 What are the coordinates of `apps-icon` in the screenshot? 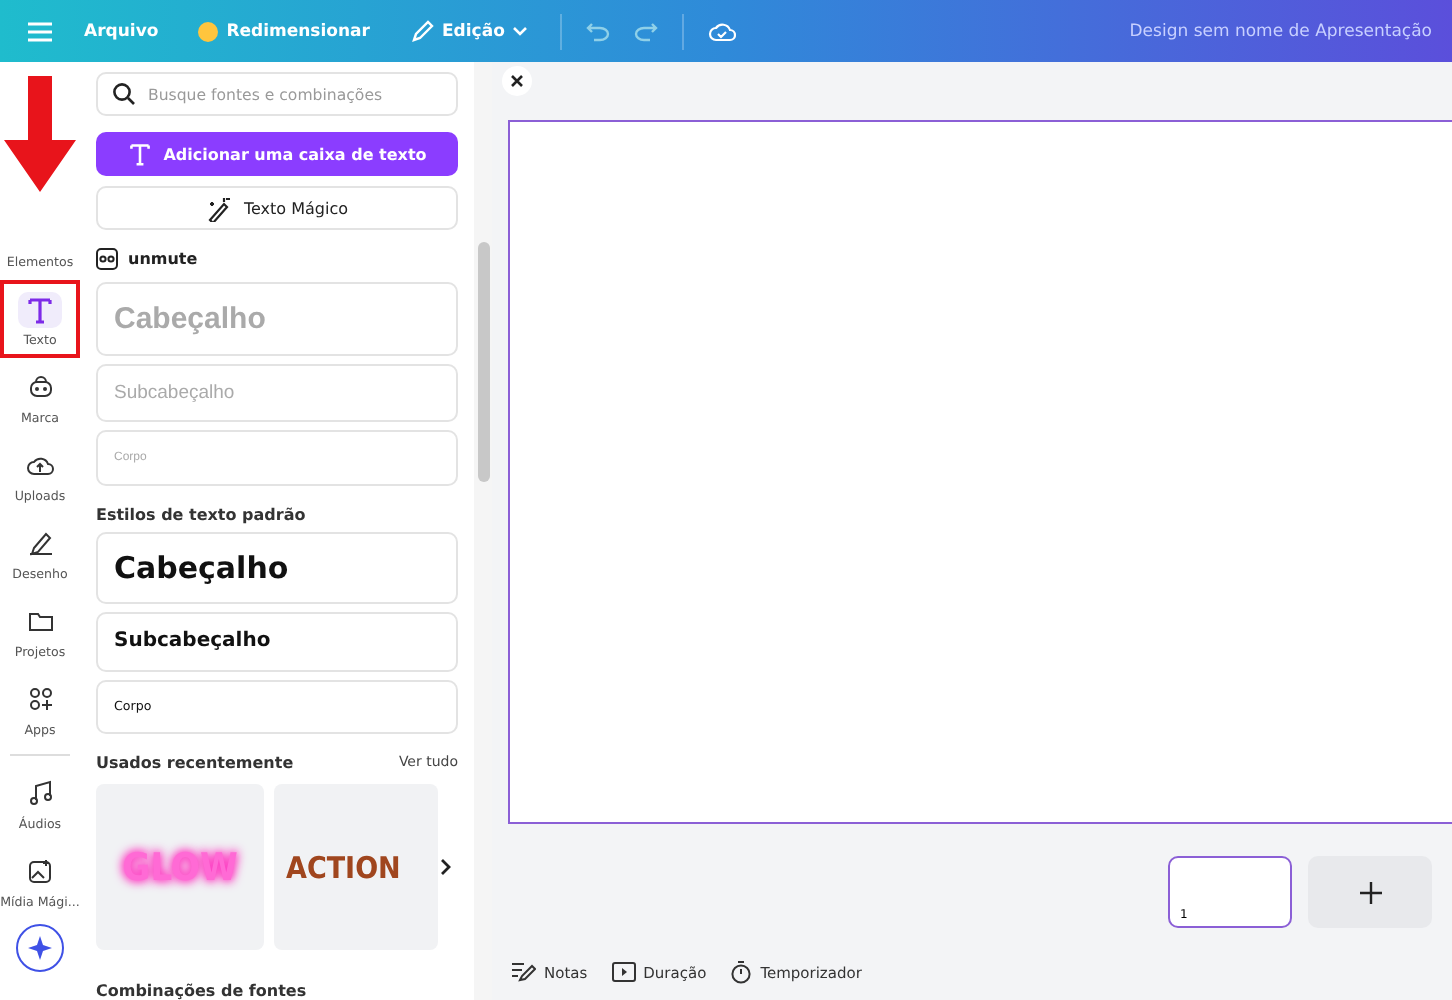 It's located at (40, 699).